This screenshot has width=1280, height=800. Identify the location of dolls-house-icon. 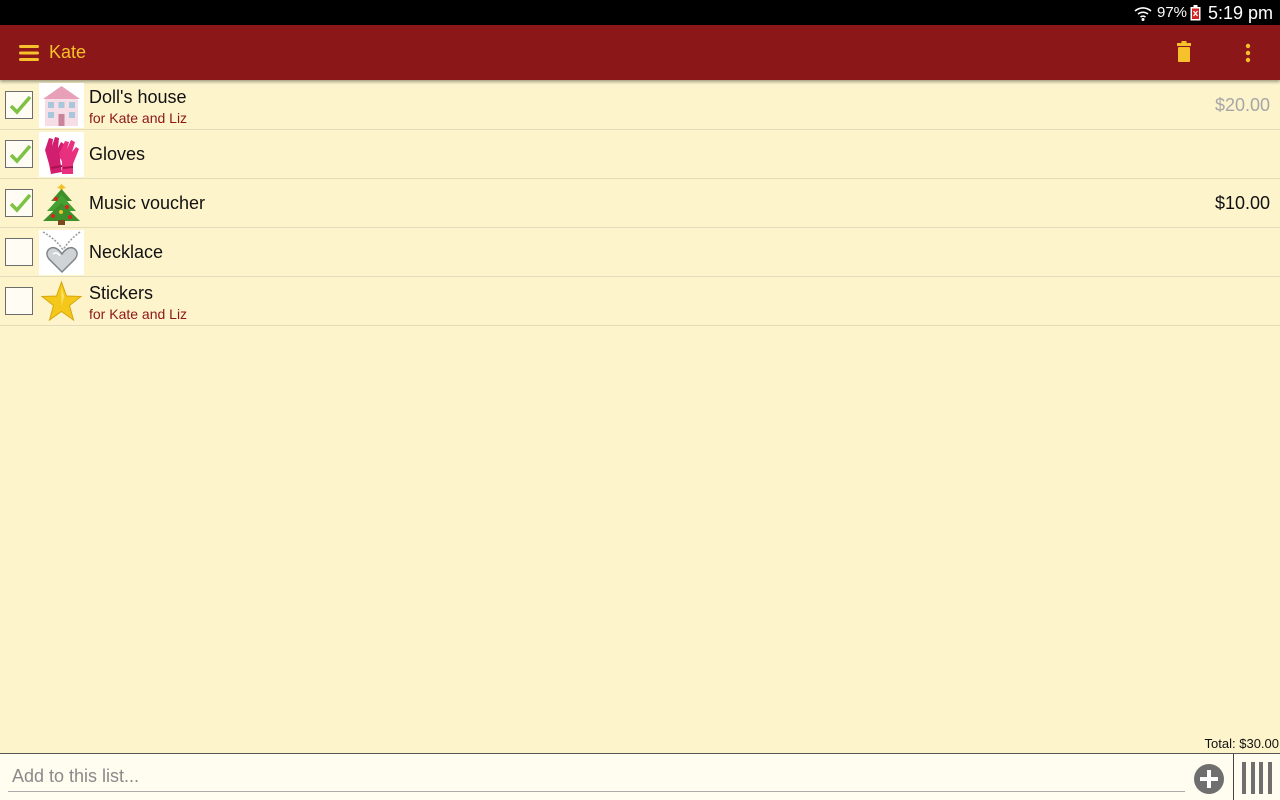
(61, 105).